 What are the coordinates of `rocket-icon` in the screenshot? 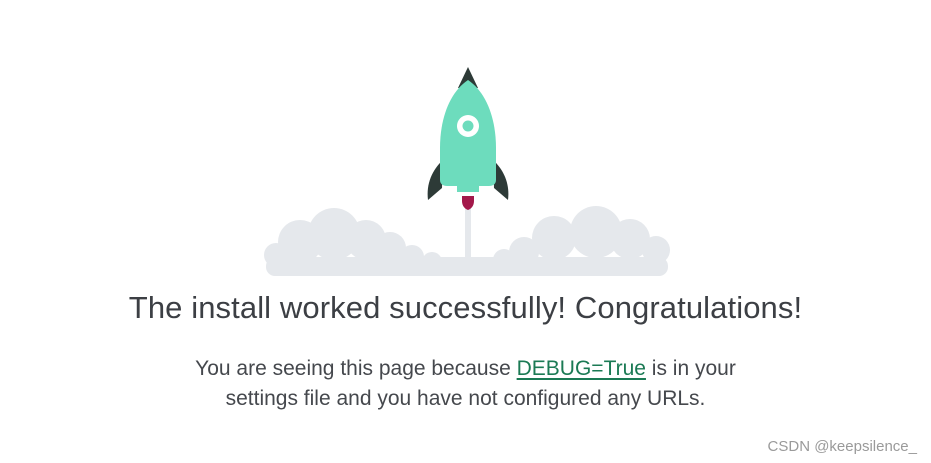 It's located at (468, 138).